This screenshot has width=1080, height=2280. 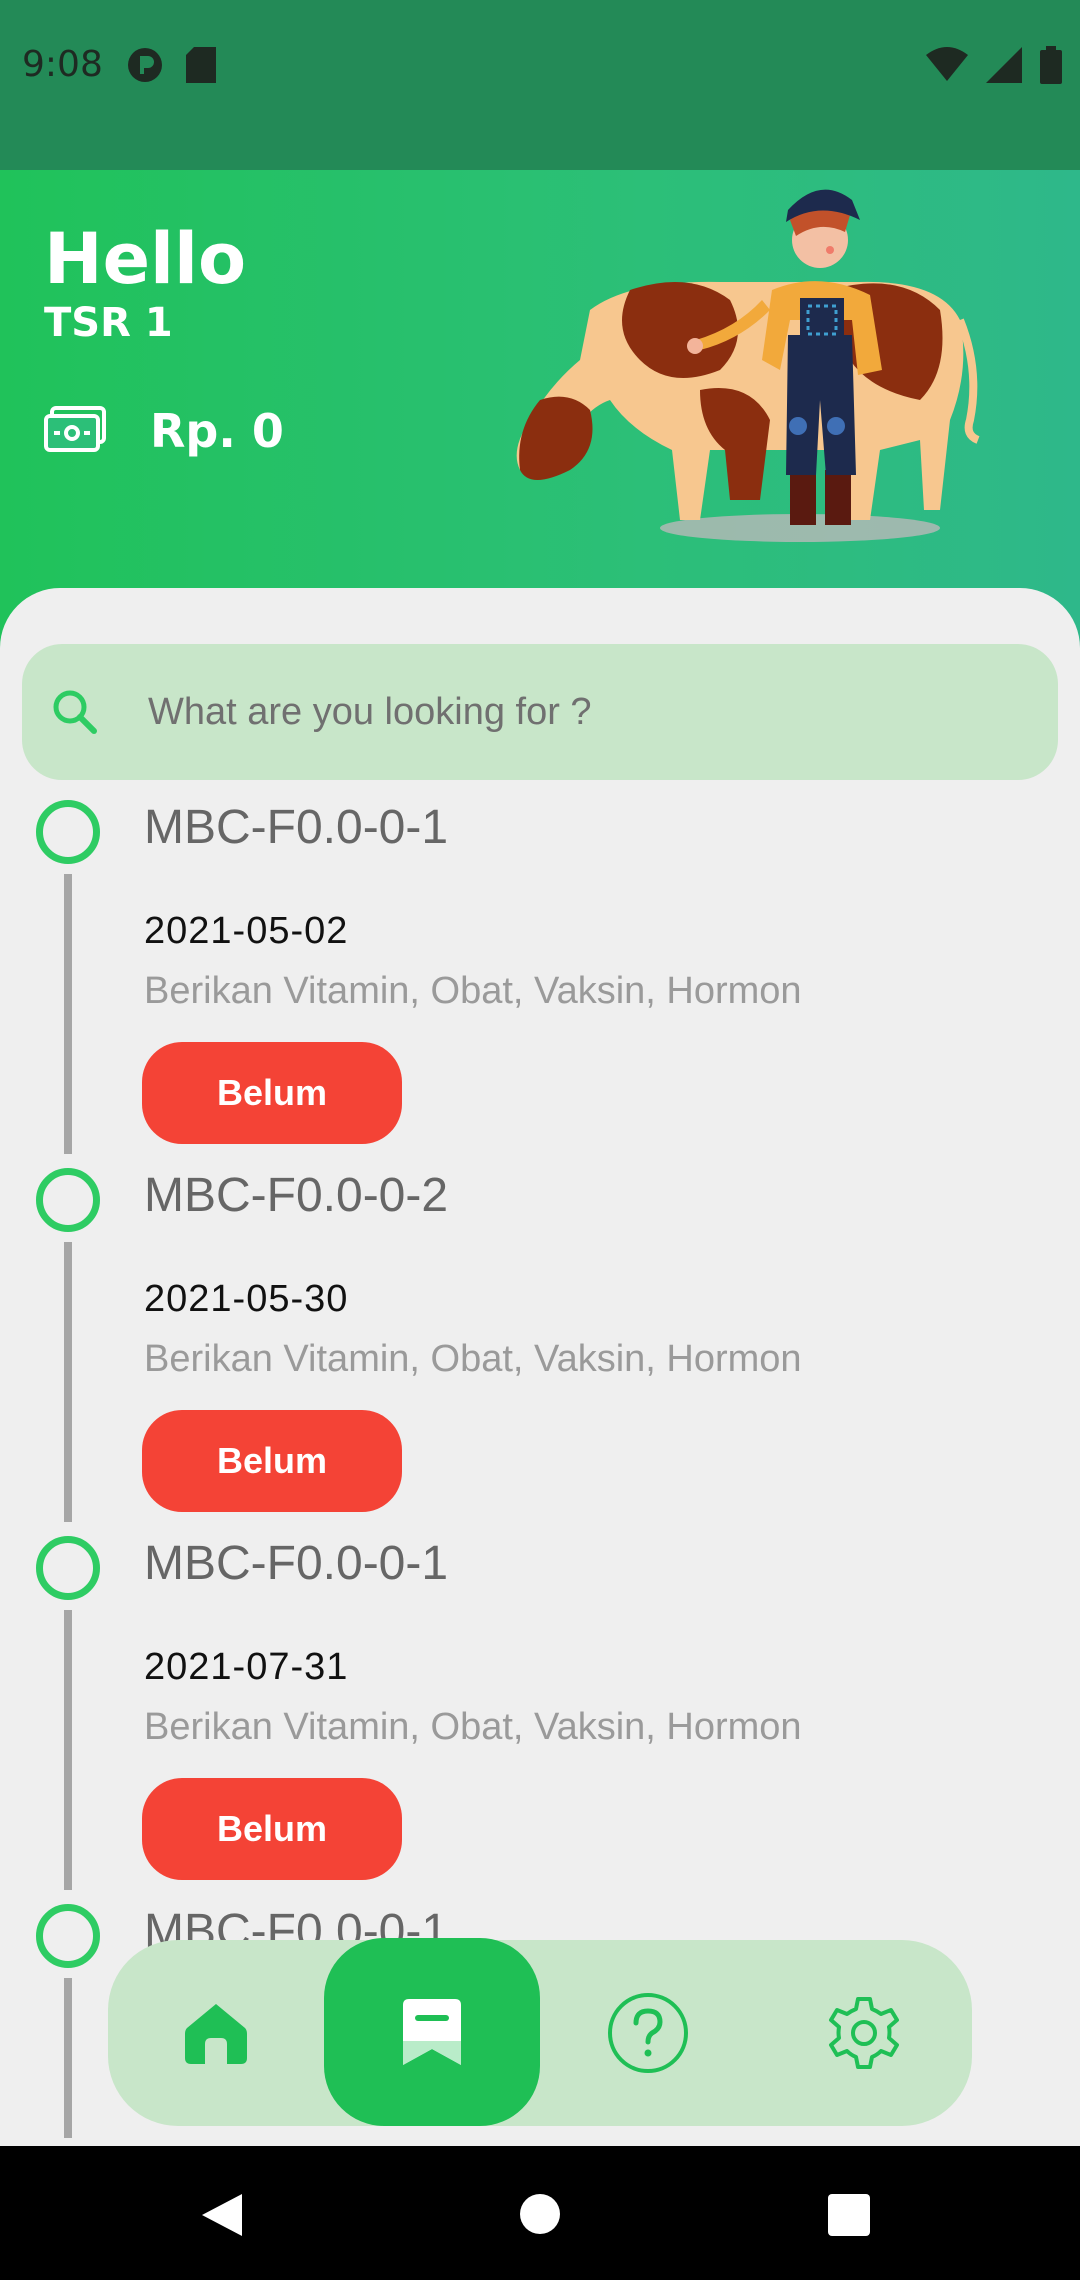 I want to click on battery-icon, so click(x=1051, y=65).